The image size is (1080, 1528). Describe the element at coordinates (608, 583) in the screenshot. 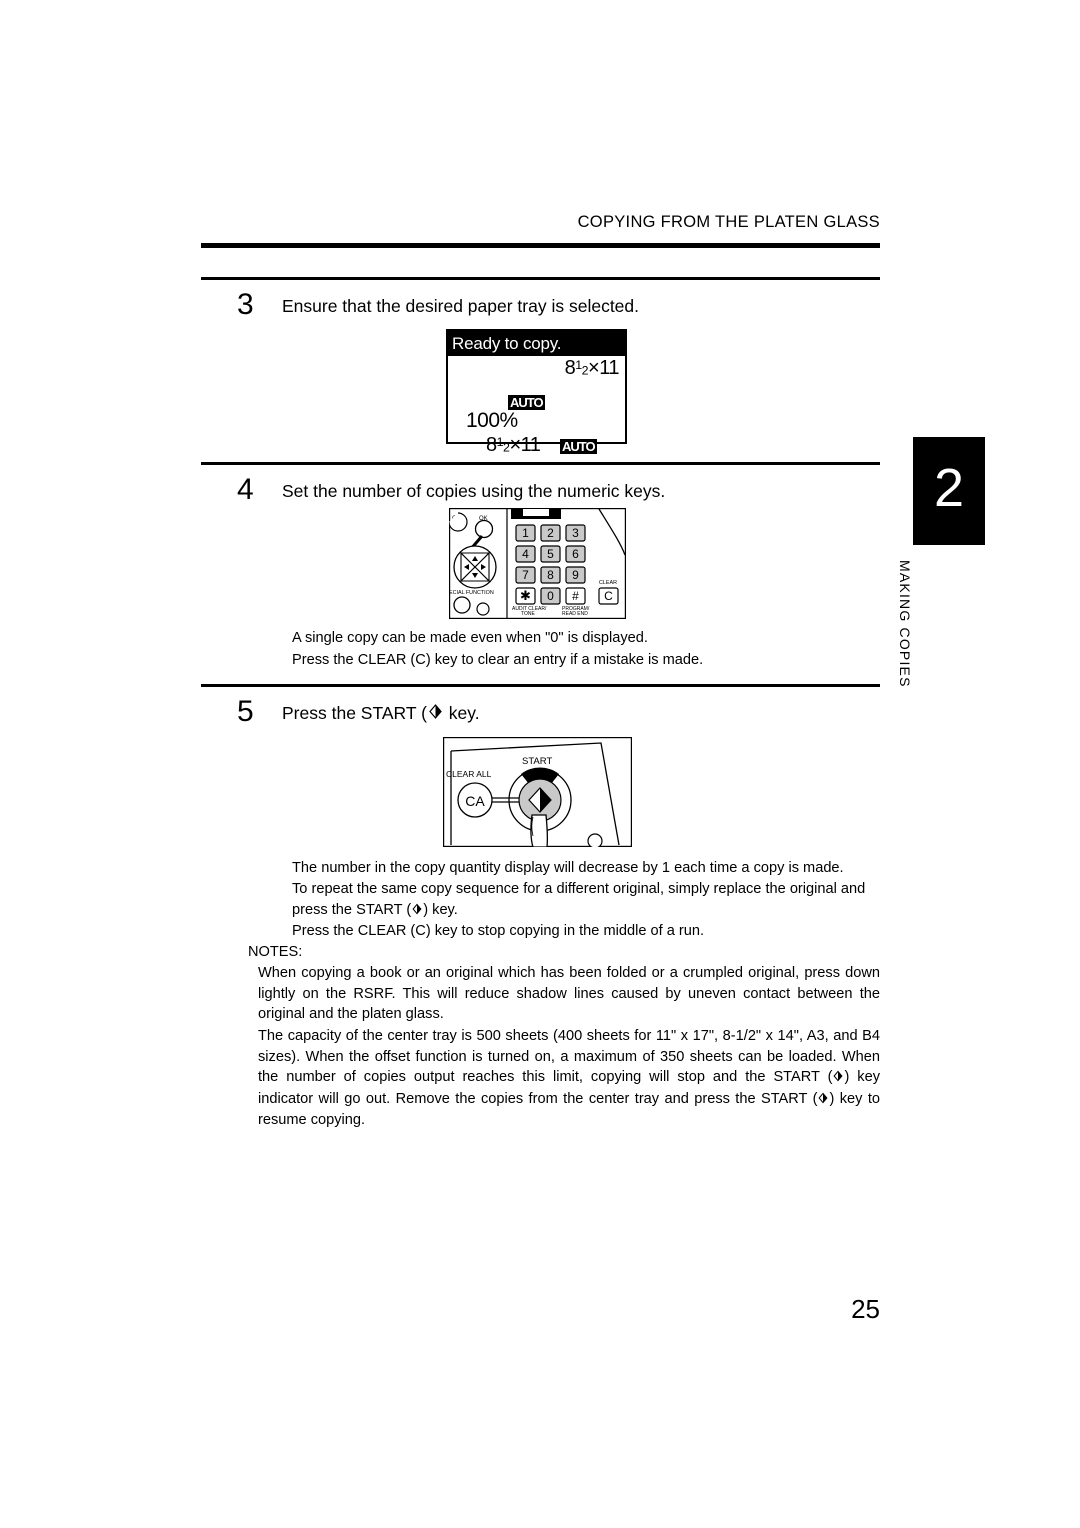

I see `svg-text: CLEAR` at that location.